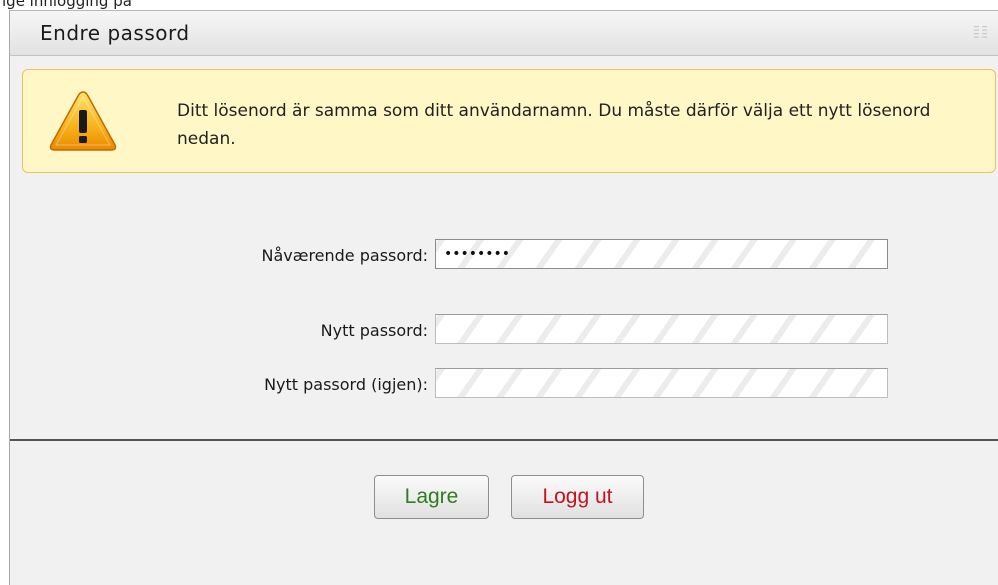 This screenshot has height=585, width=998. I want to click on current-password-input, so click(661, 254).